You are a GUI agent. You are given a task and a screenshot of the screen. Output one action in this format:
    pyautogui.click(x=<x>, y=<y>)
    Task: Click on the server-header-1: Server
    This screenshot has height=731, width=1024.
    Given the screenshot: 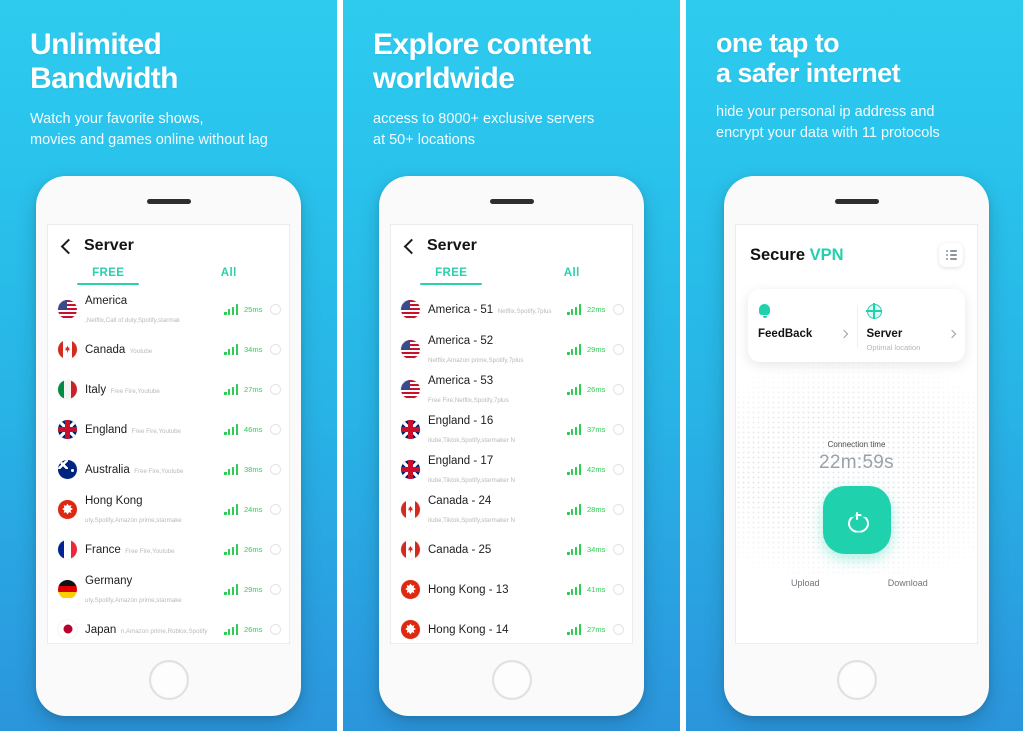 What is the action you would take?
    pyautogui.click(x=168, y=243)
    